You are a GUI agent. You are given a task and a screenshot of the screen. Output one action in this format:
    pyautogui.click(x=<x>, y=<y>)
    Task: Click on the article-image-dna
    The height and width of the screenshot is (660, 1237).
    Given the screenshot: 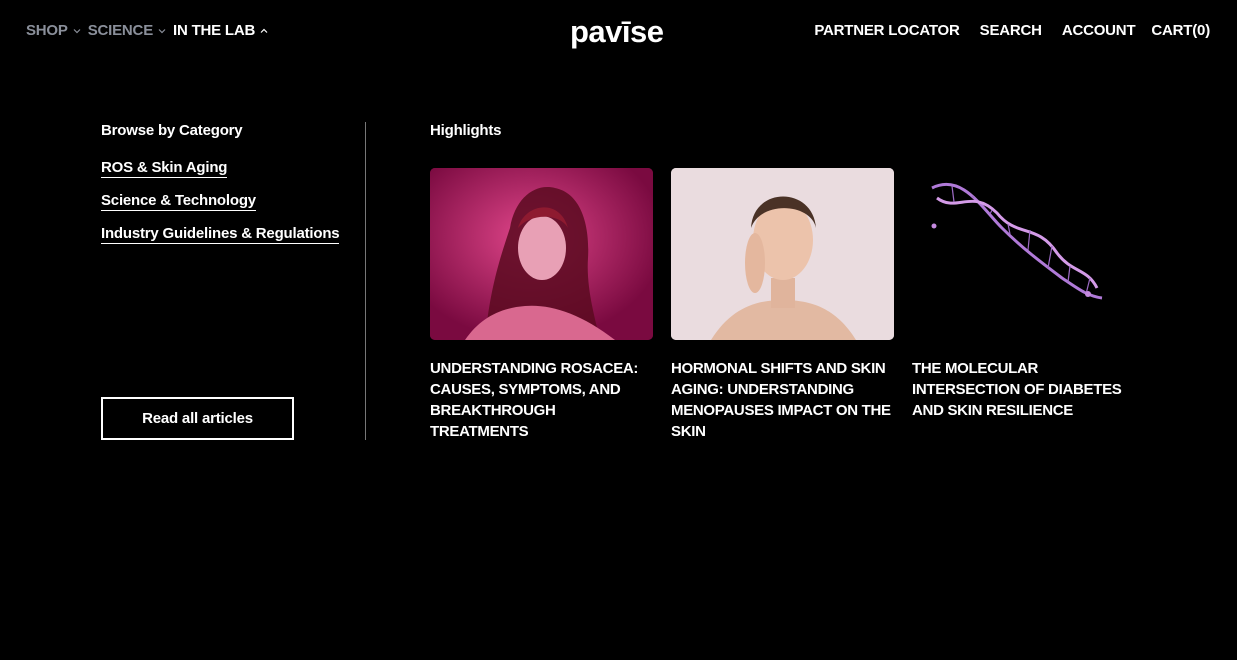 What is the action you would take?
    pyautogui.click(x=1023, y=254)
    